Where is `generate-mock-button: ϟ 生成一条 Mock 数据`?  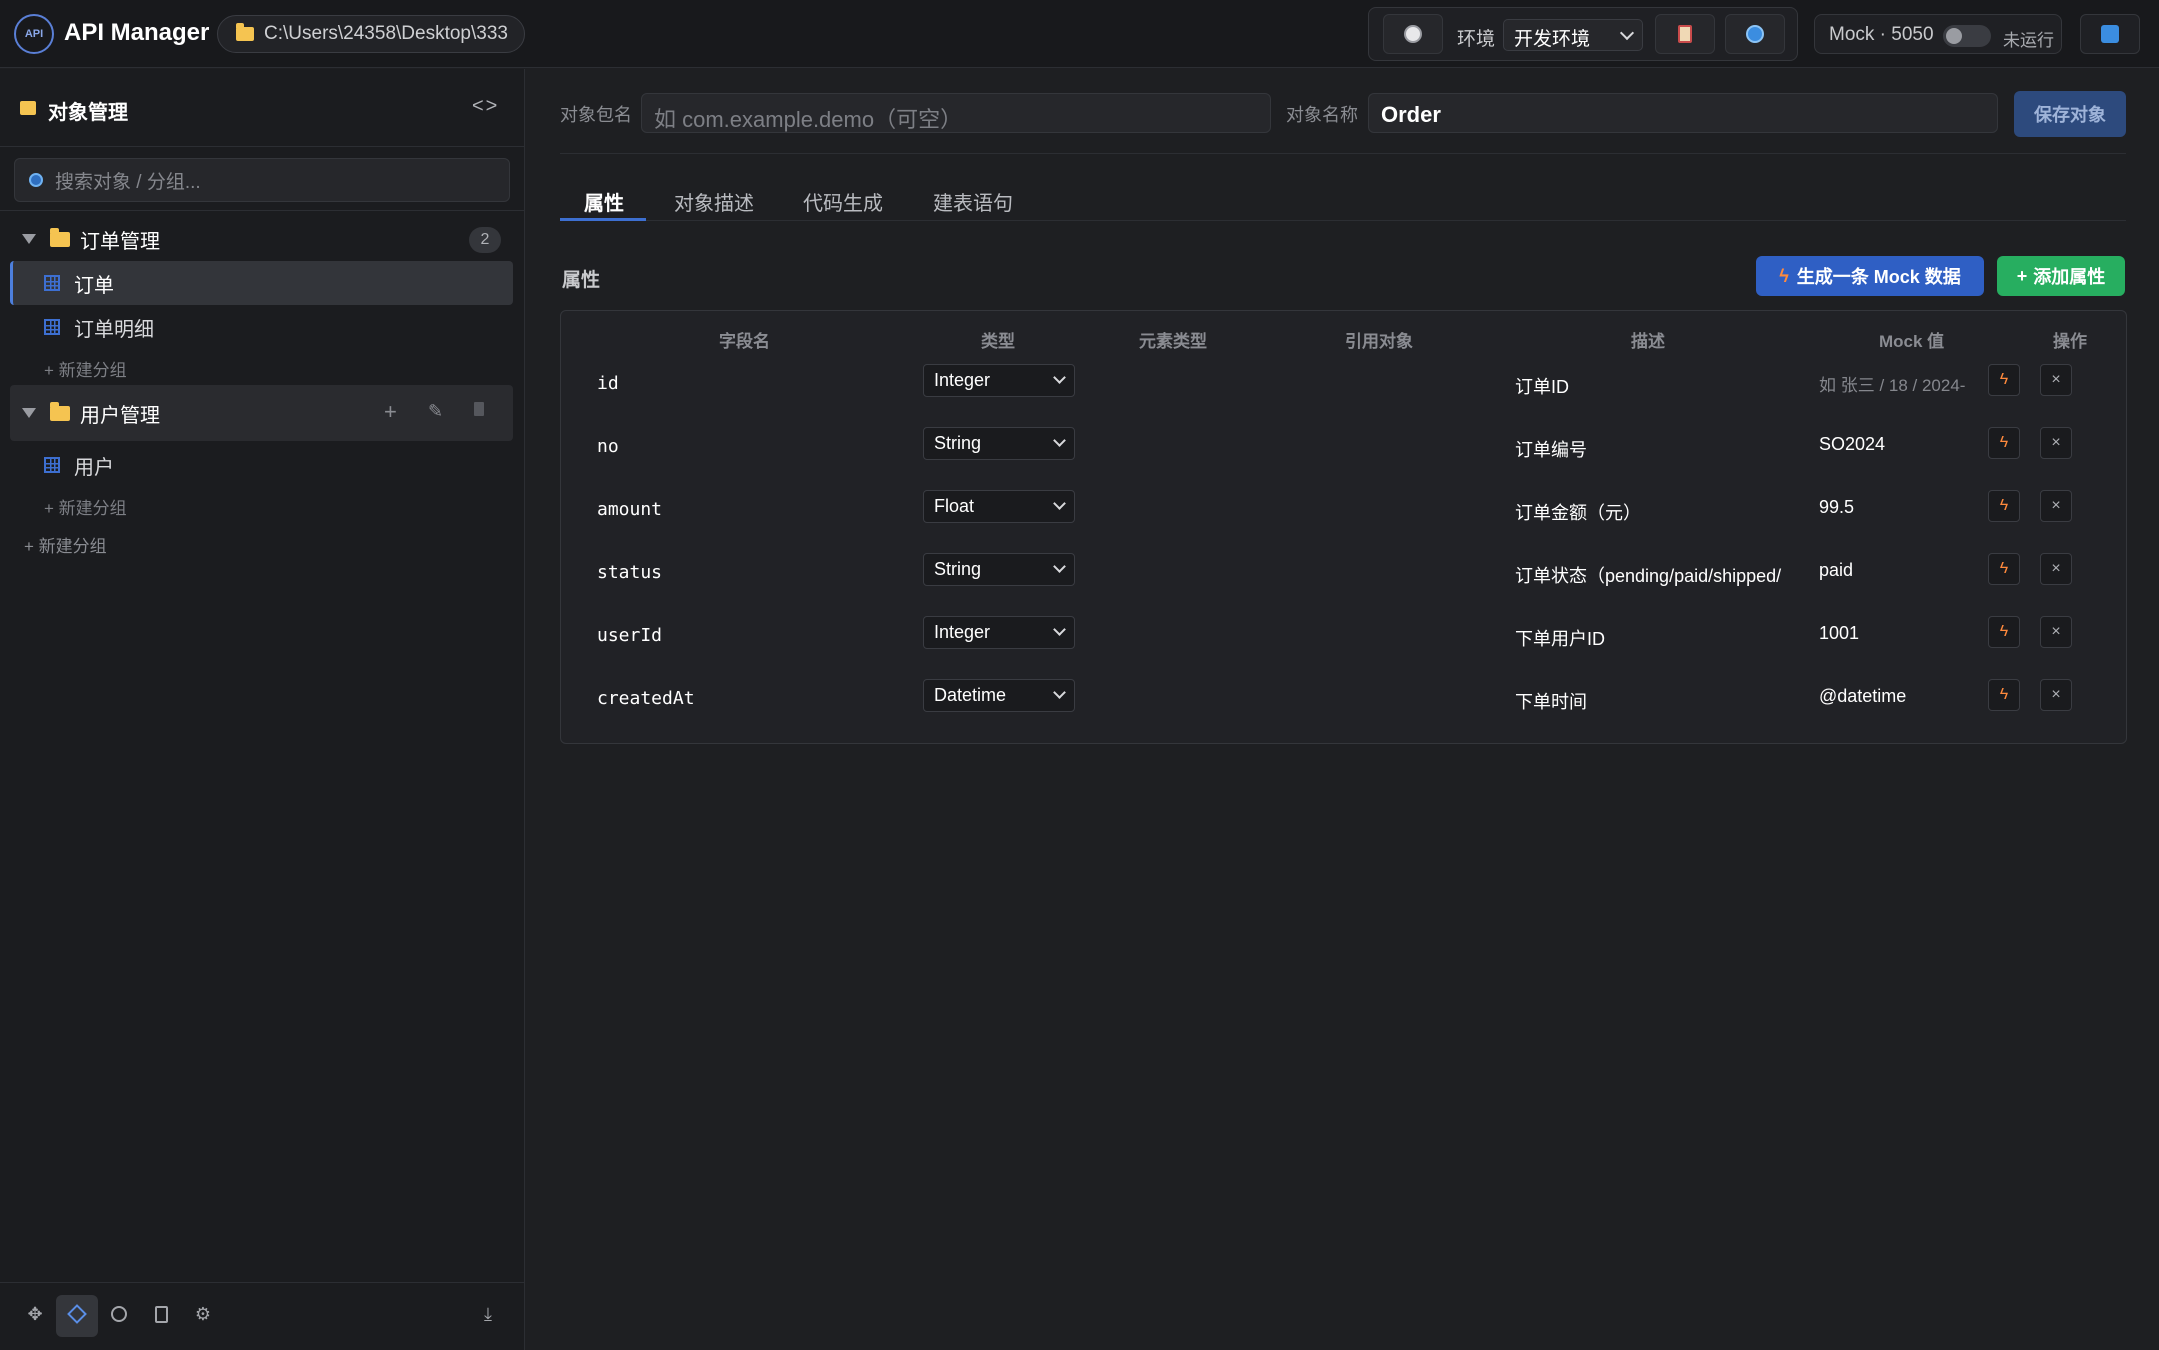
generate-mock-button: ϟ 生成一条 Mock 数据 is located at coordinates (1870, 276).